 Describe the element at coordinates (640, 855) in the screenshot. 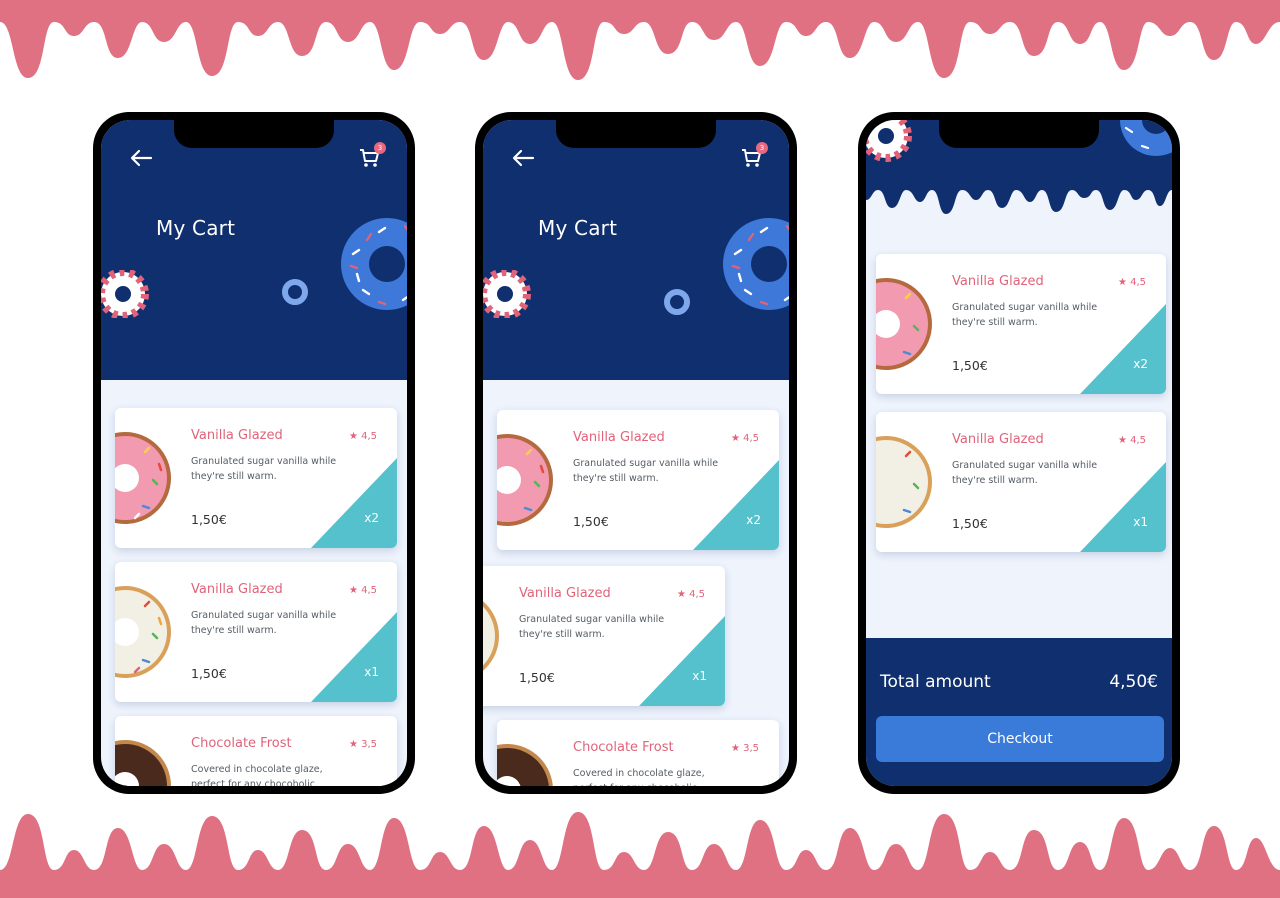

I see `pink-drip-bottom` at that location.